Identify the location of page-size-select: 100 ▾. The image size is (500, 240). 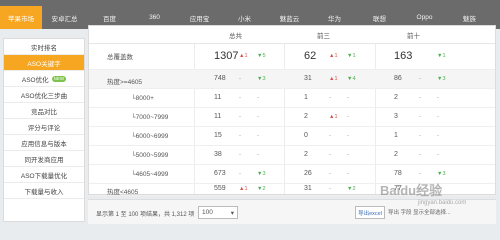
(218, 212).